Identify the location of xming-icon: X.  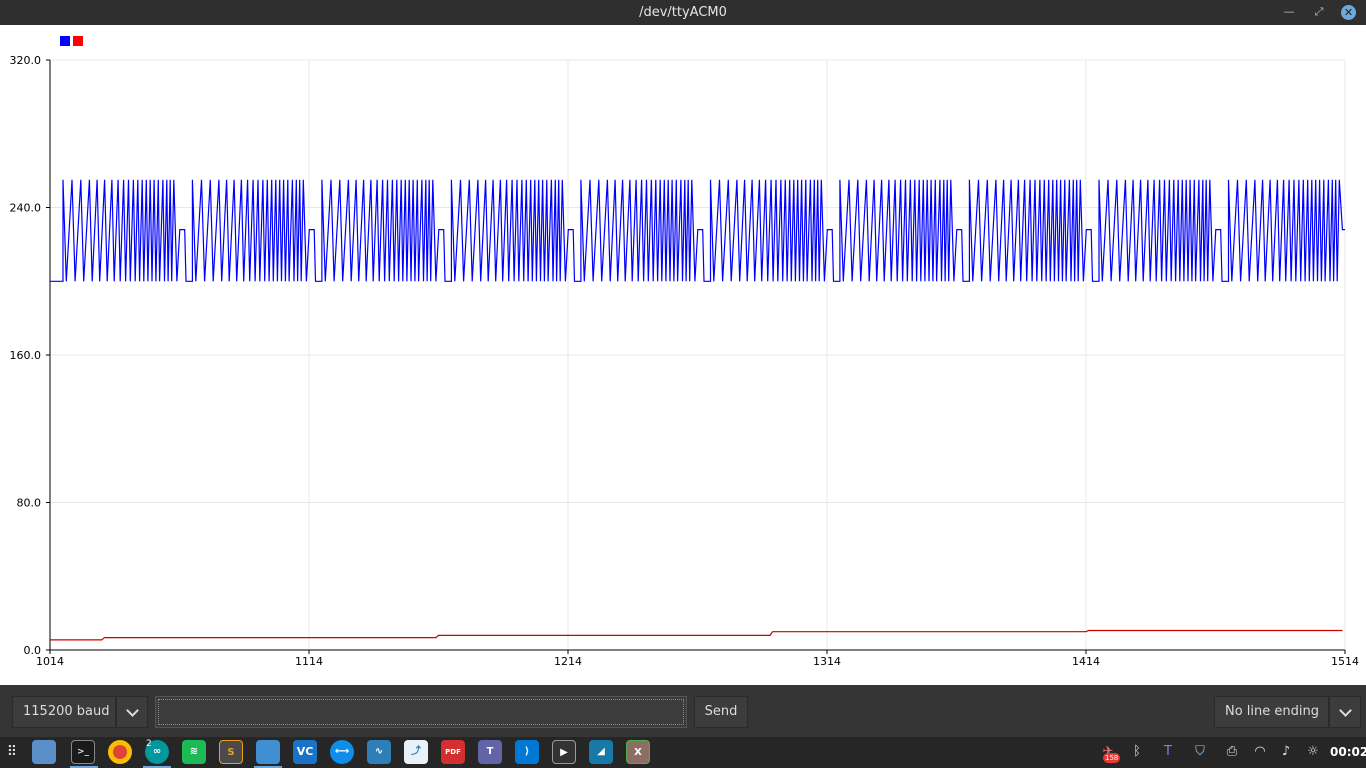
(638, 752).